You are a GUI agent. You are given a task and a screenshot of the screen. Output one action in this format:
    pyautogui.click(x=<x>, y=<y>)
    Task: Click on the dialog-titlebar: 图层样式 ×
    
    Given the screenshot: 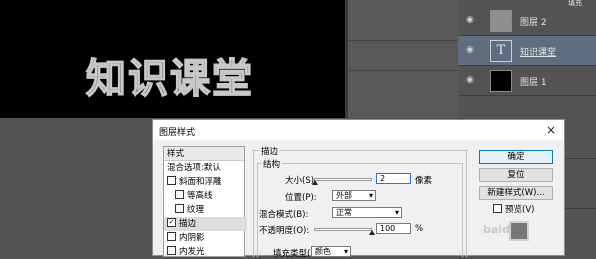 What is the action you would take?
    pyautogui.click(x=358, y=130)
    